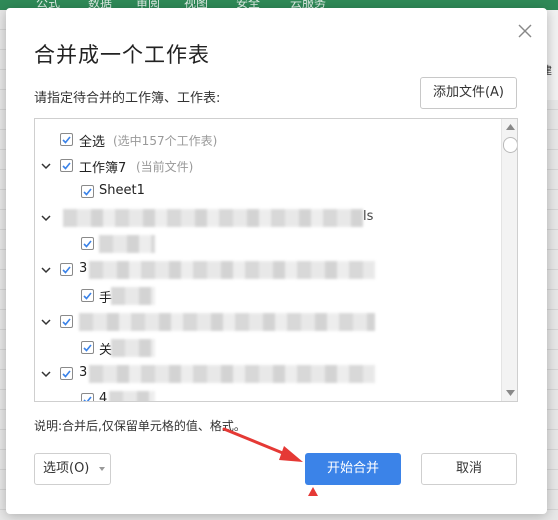 The width and height of the screenshot is (558, 520). Describe the element at coordinates (268, 296) in the screenshot. I see `list-item-sheet: 手` at that location.